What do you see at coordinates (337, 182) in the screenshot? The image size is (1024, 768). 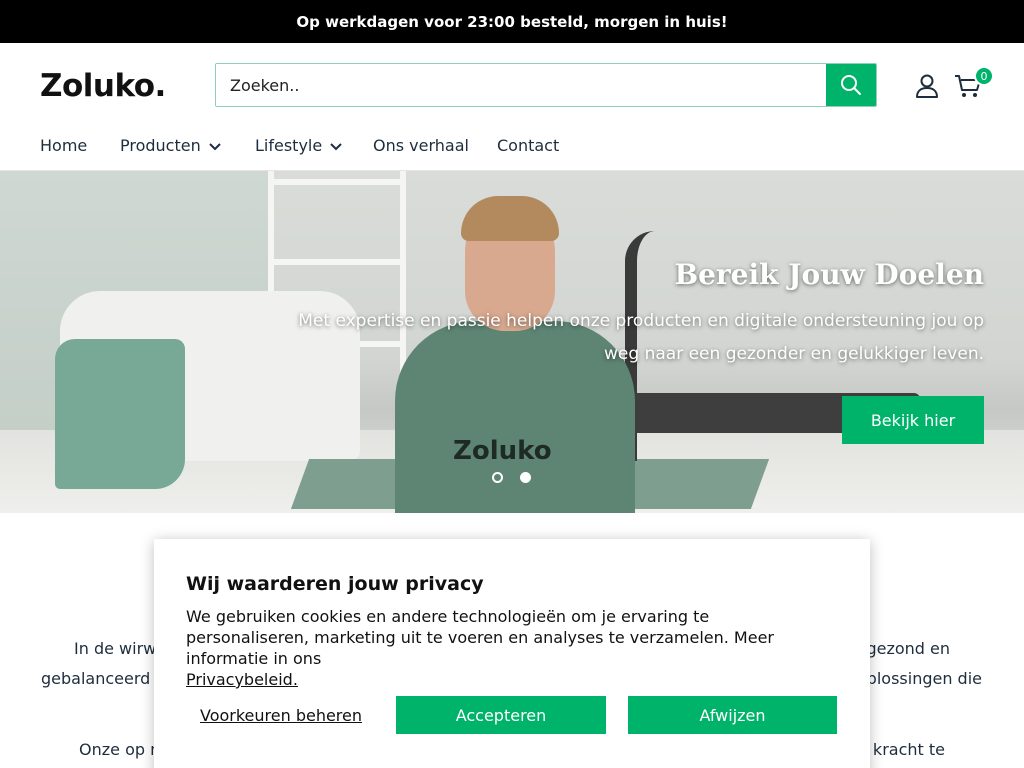 I see `shelf-board` at bounding box center [337, 182].